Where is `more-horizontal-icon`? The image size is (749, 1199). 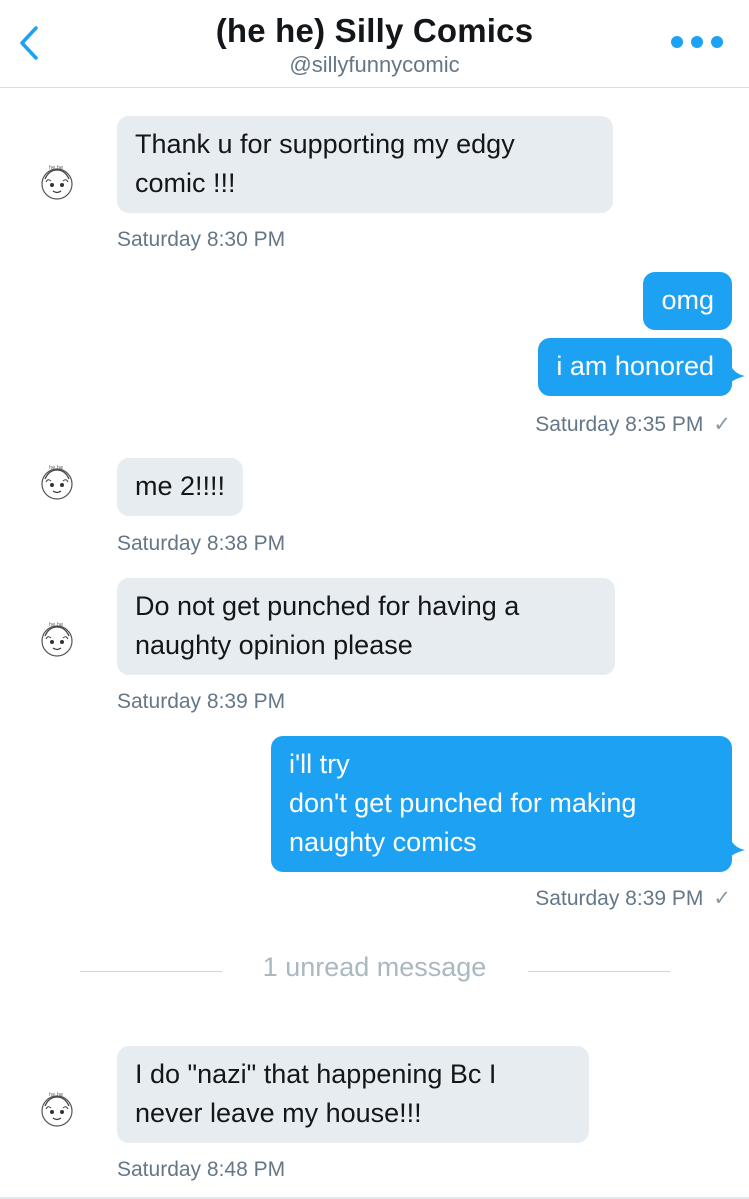 more-horizontal-icon is located at coordinates (677, 42).